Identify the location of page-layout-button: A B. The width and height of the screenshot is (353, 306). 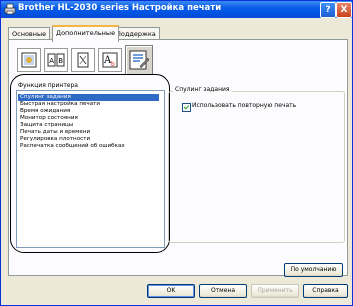
(56, 60).